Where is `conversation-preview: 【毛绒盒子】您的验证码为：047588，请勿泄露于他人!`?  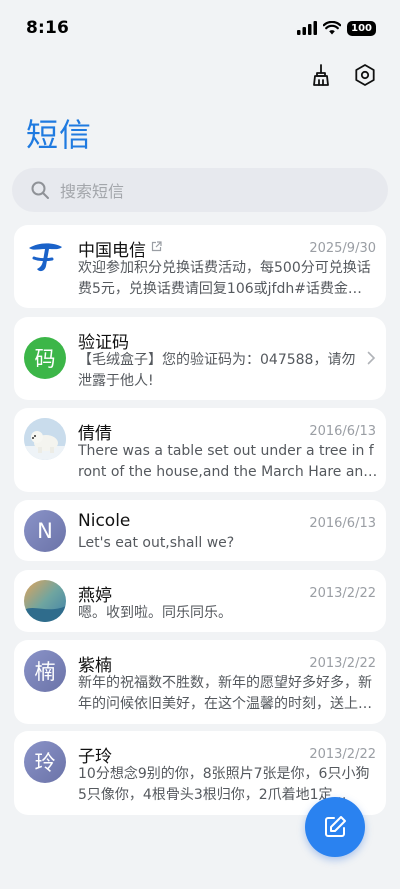
conversation-preview: 【毛绒盒子】您的验证码为：047588，请勿泄露于他人! is located at coordinates (217, 370).